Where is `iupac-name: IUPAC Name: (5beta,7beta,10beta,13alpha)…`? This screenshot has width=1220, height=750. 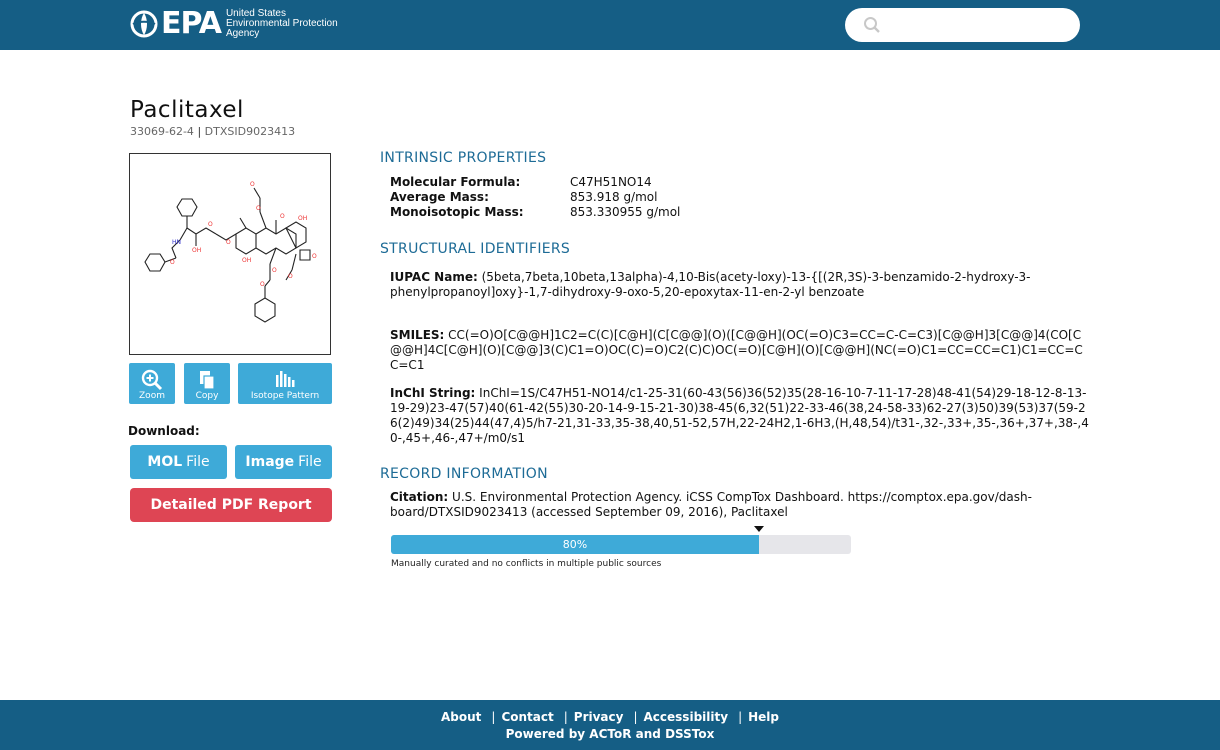
iupac-name: IUPAC Name: (5beta,7beta,10beta,13alpha)… is located at coordinates (710, 284).